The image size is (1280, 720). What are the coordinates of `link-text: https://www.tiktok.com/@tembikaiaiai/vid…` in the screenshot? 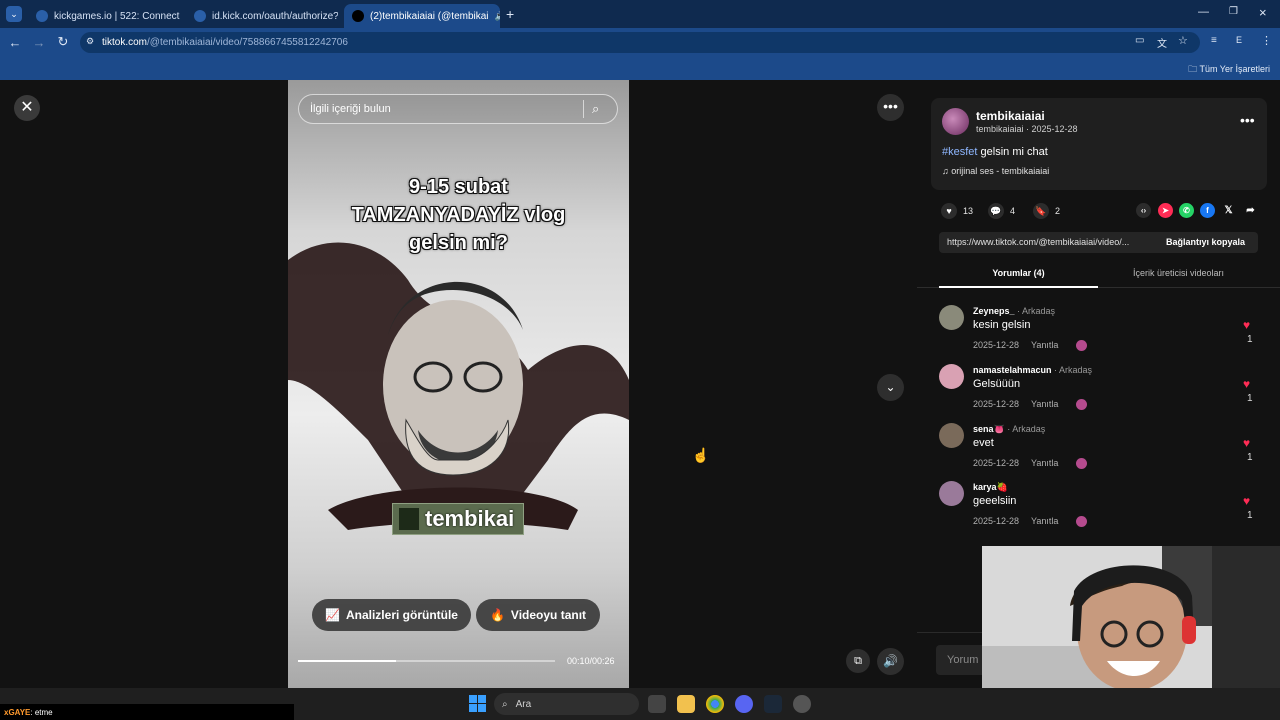 It's located at (1038, 242).